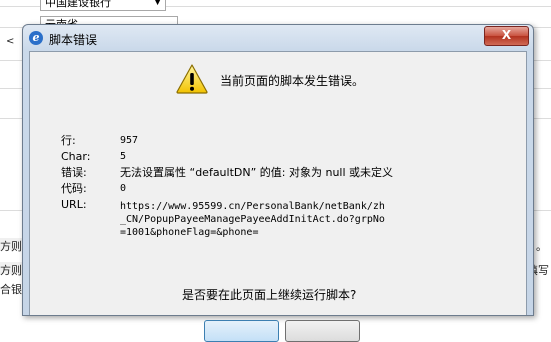 The image size is (551, 342). What do you see at coordinates (241, 331) in the screenshot?
I see `yes-button` at bounding box center [241, 331].